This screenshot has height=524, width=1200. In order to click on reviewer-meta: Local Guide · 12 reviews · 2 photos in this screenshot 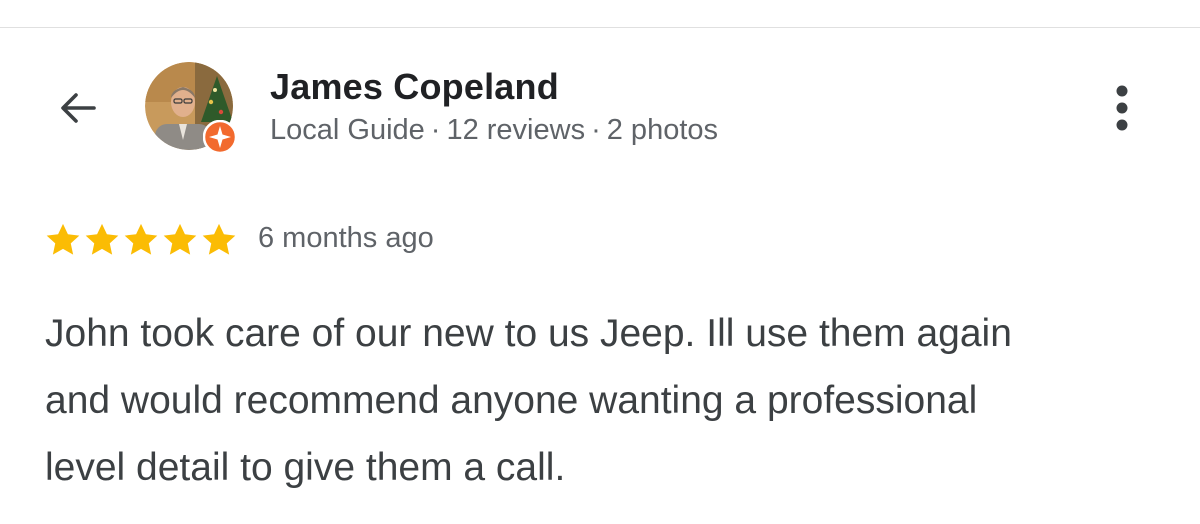, I will do `click(494, 130)`.